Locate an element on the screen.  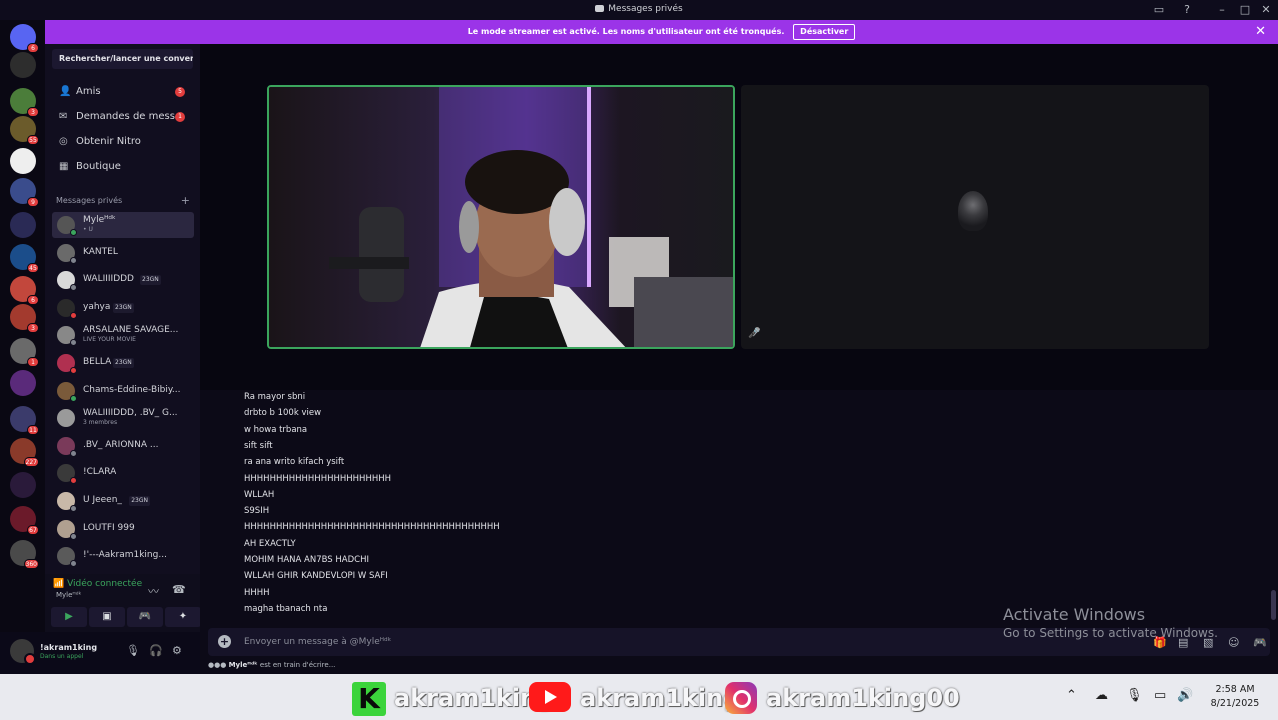
dm-item: U Jeeen_ 23GN is located at coordinates (123, 501).